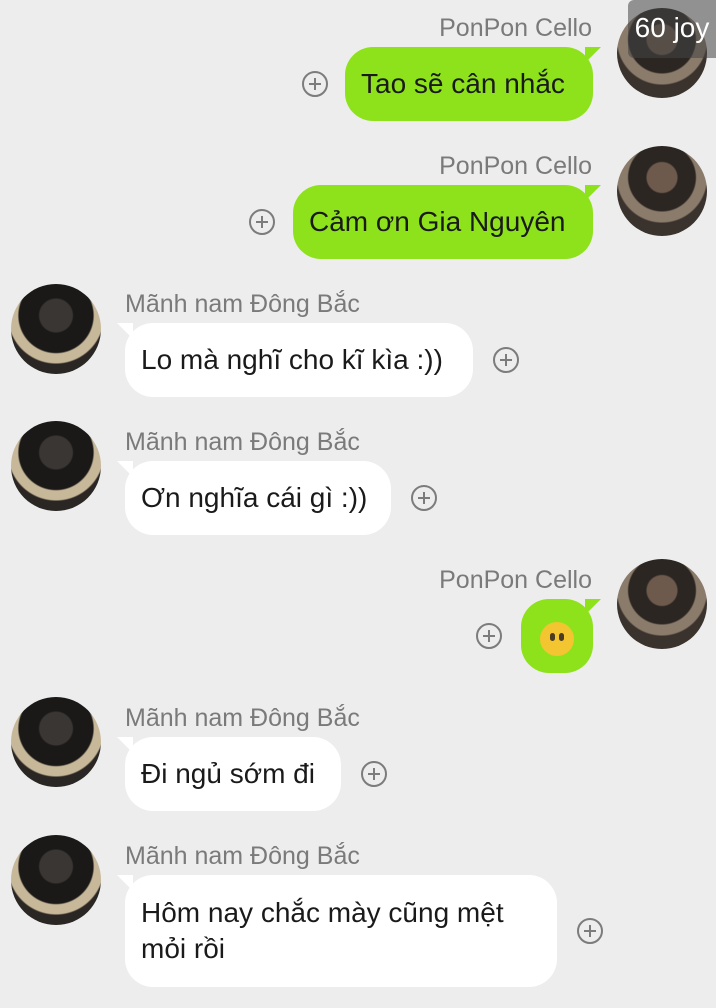 The image size is (716, 1008). I want to click on message-bubble: Ơn nghĩa cái gì :)), so click(254, 498).